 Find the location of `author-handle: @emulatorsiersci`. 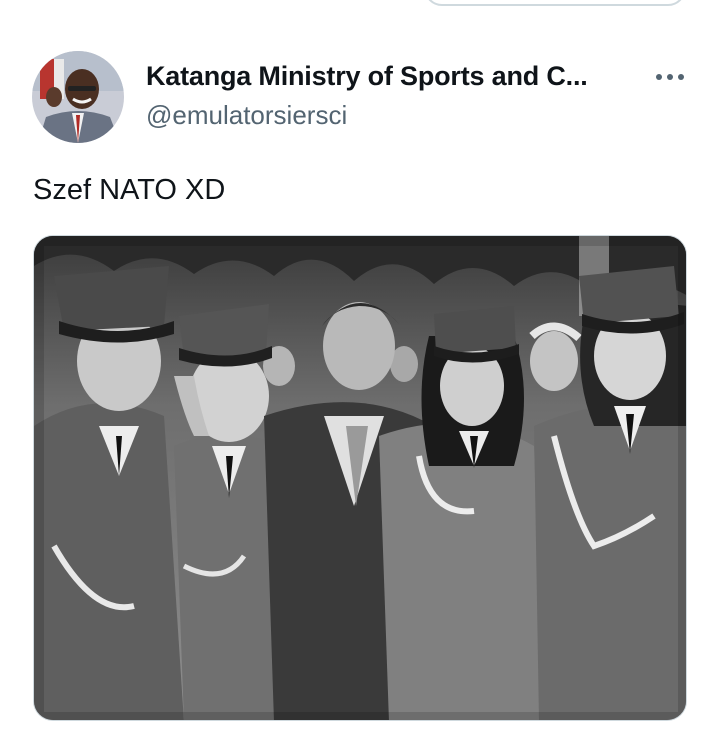

author-handle: @emulatorsiersci is located at coordinates (246, 115).